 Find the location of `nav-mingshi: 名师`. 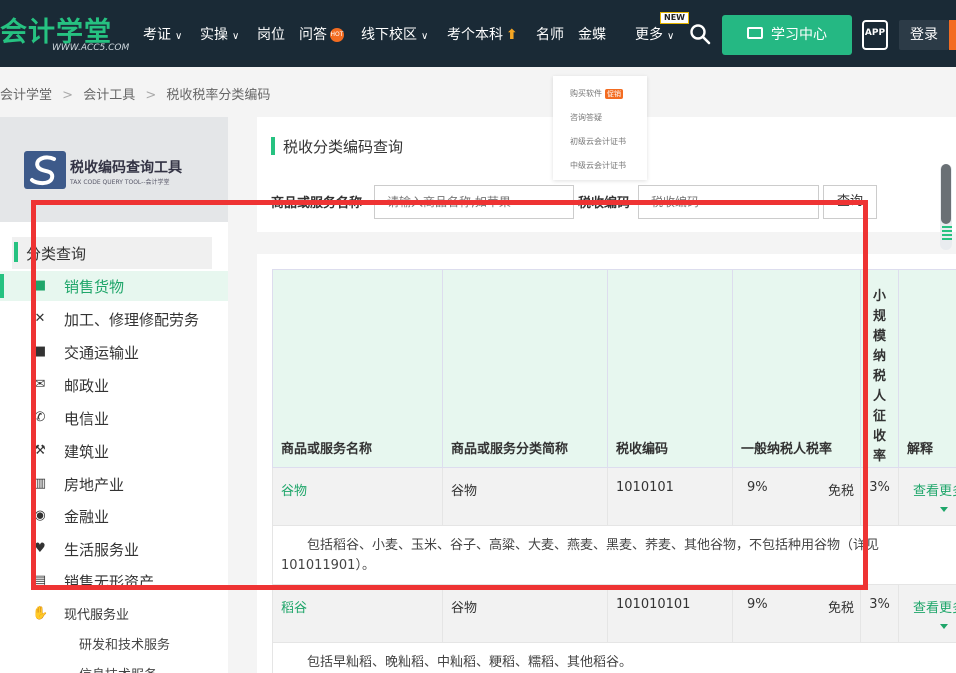

nav-mingshi: 名师 is located at coordinates (550, 35).